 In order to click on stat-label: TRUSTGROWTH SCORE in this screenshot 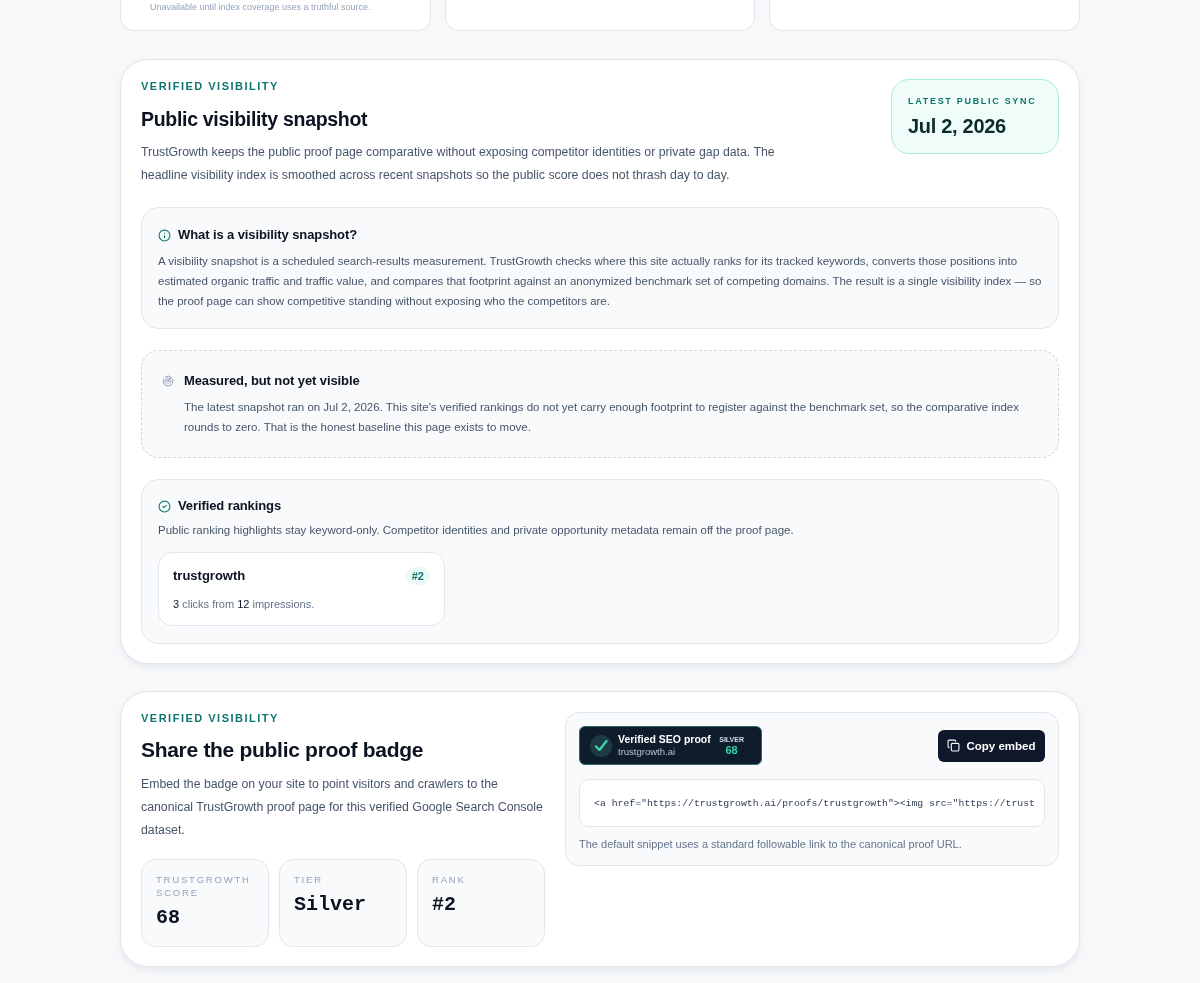, I will do `click(204, 886)`.